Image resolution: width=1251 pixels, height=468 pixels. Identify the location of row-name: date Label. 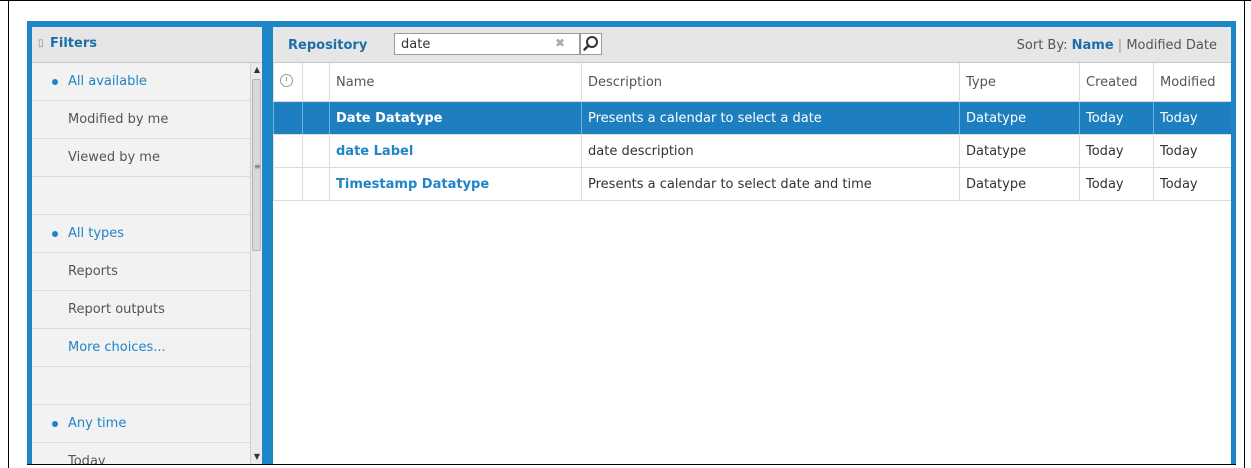
(455, 151).